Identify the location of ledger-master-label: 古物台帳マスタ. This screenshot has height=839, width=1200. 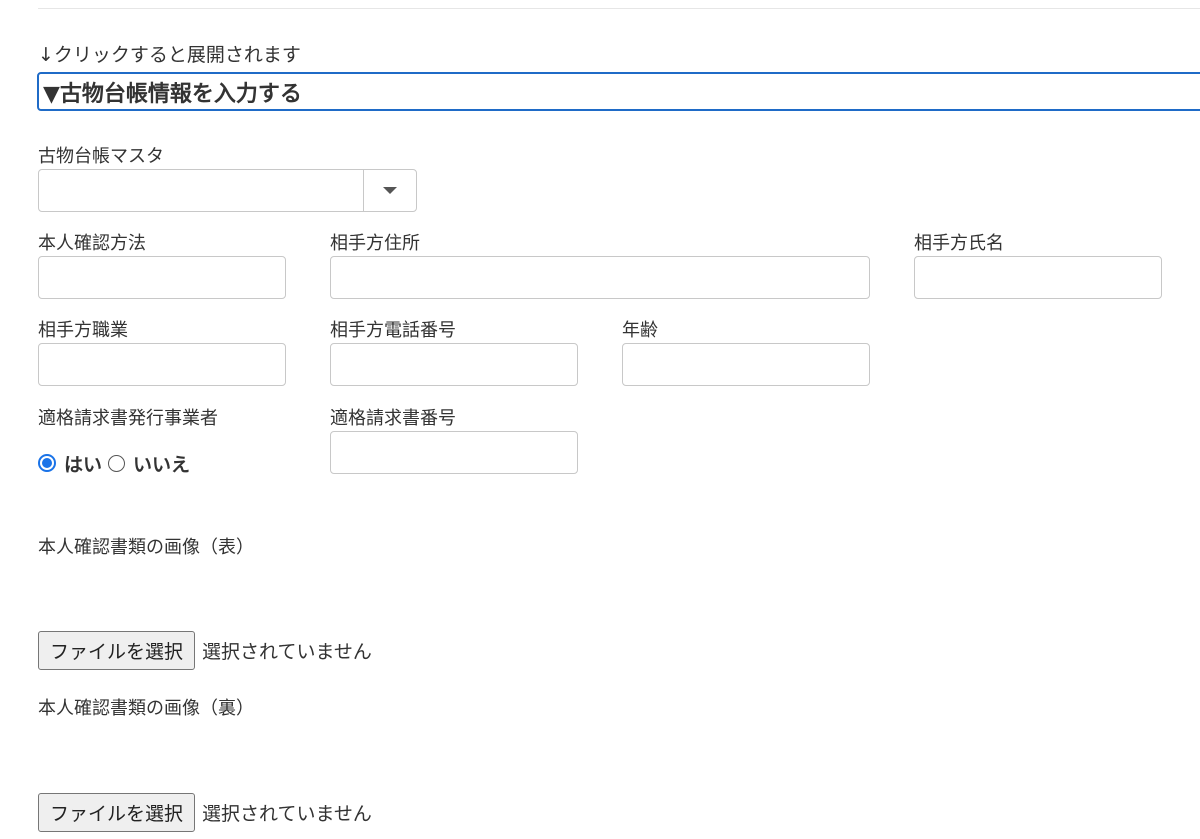
(101, 156).